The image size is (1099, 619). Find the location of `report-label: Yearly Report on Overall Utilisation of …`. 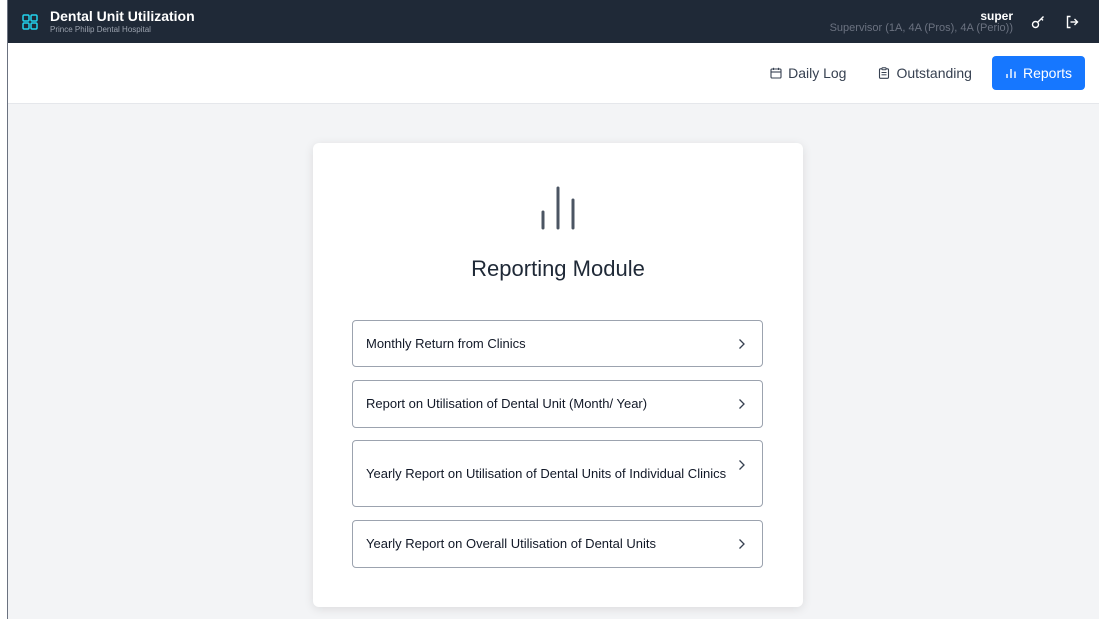

report-label: Yearly Report on Overall Utilisation of … is located at coordinates (511, 543).